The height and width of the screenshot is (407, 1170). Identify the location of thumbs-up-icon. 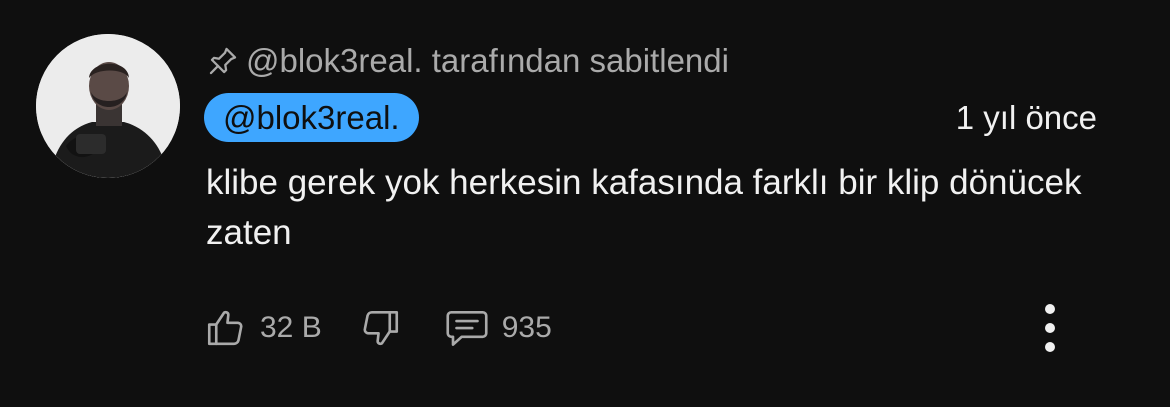
(225, 328).